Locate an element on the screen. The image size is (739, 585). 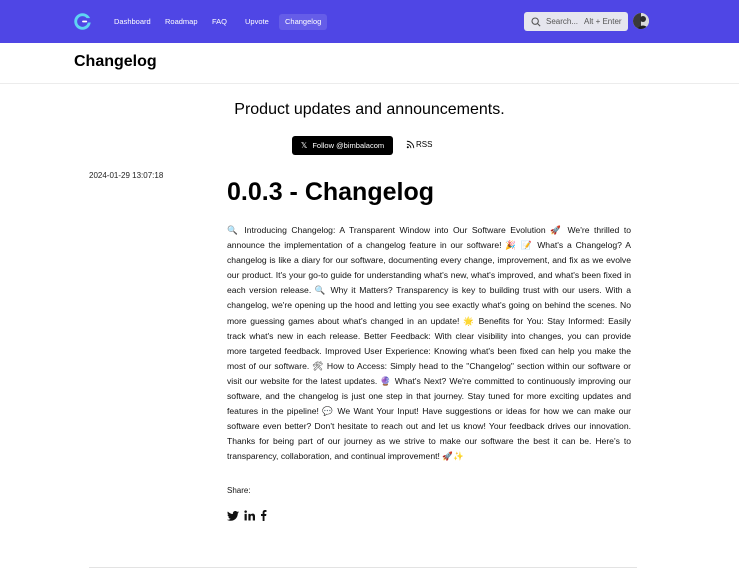
facebook-icon is located at coordinates (263, 515).